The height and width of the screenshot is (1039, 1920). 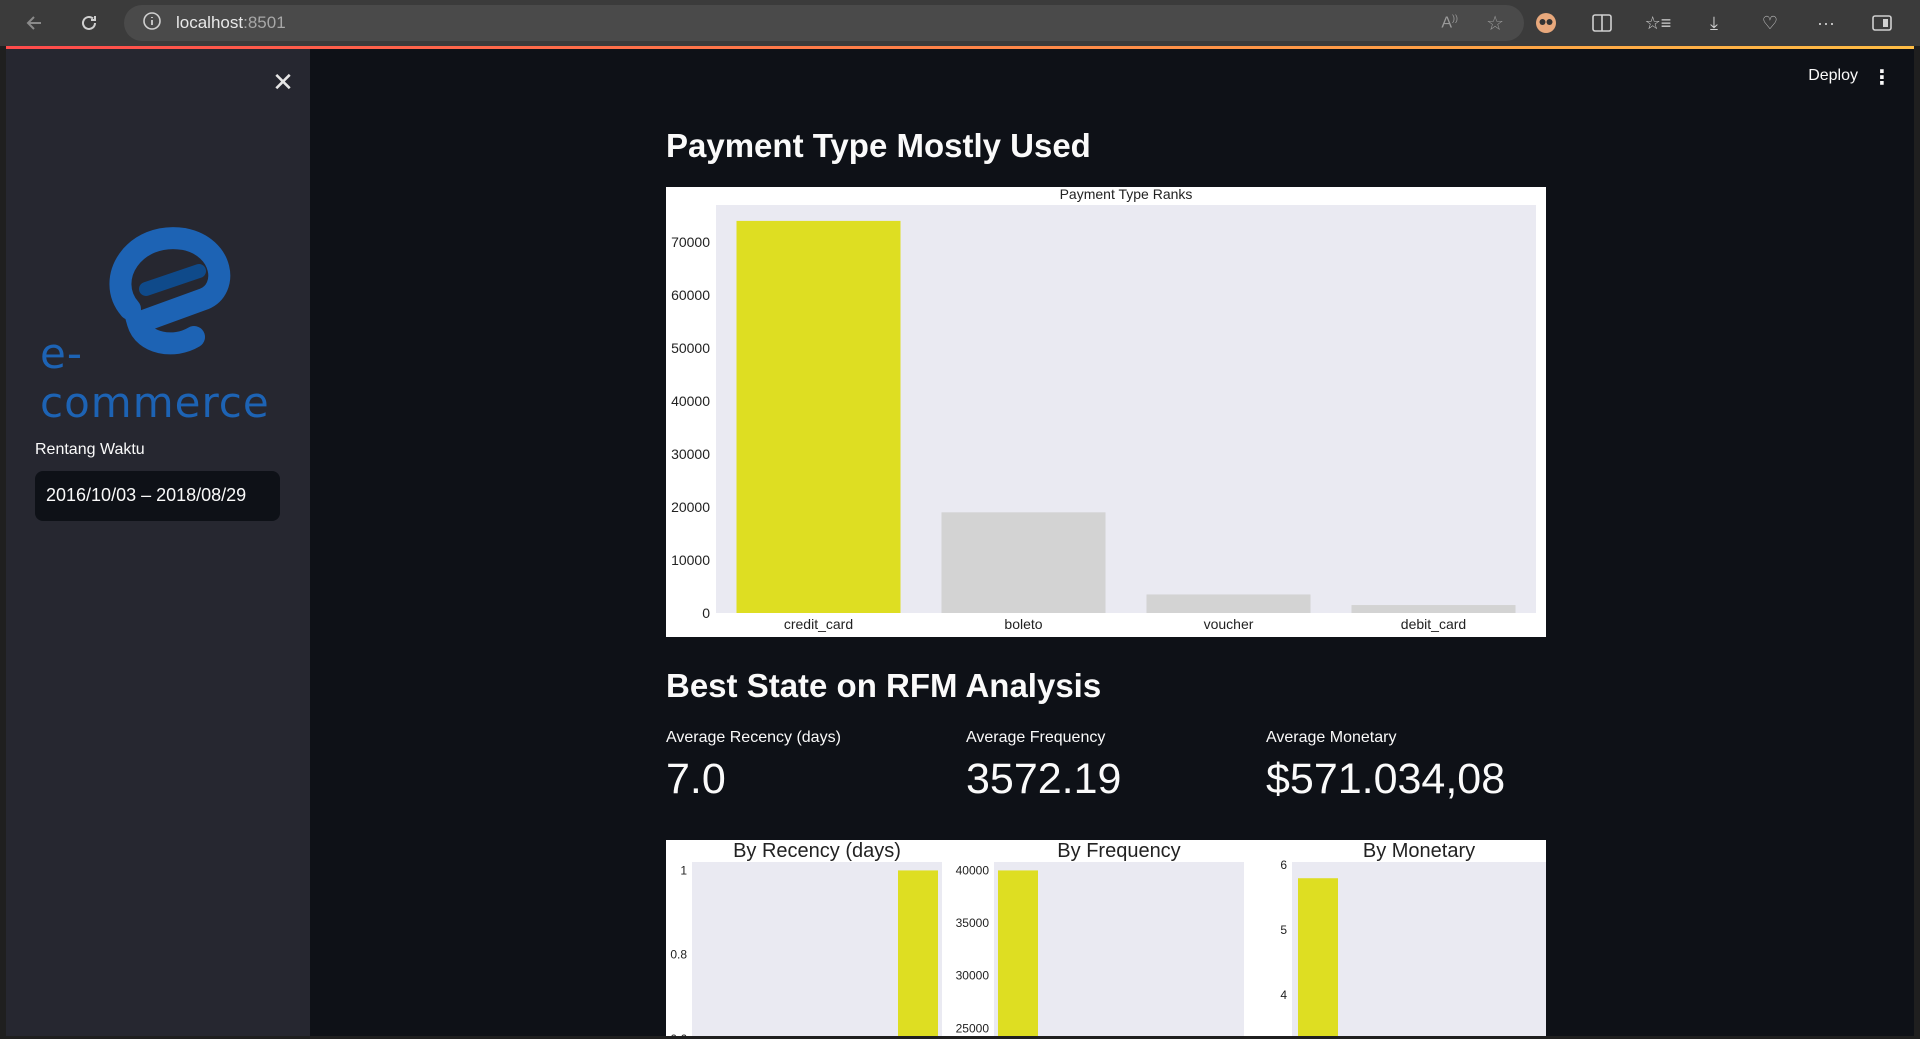 I want to click on refresh-icon, so click(x=89, y=23).